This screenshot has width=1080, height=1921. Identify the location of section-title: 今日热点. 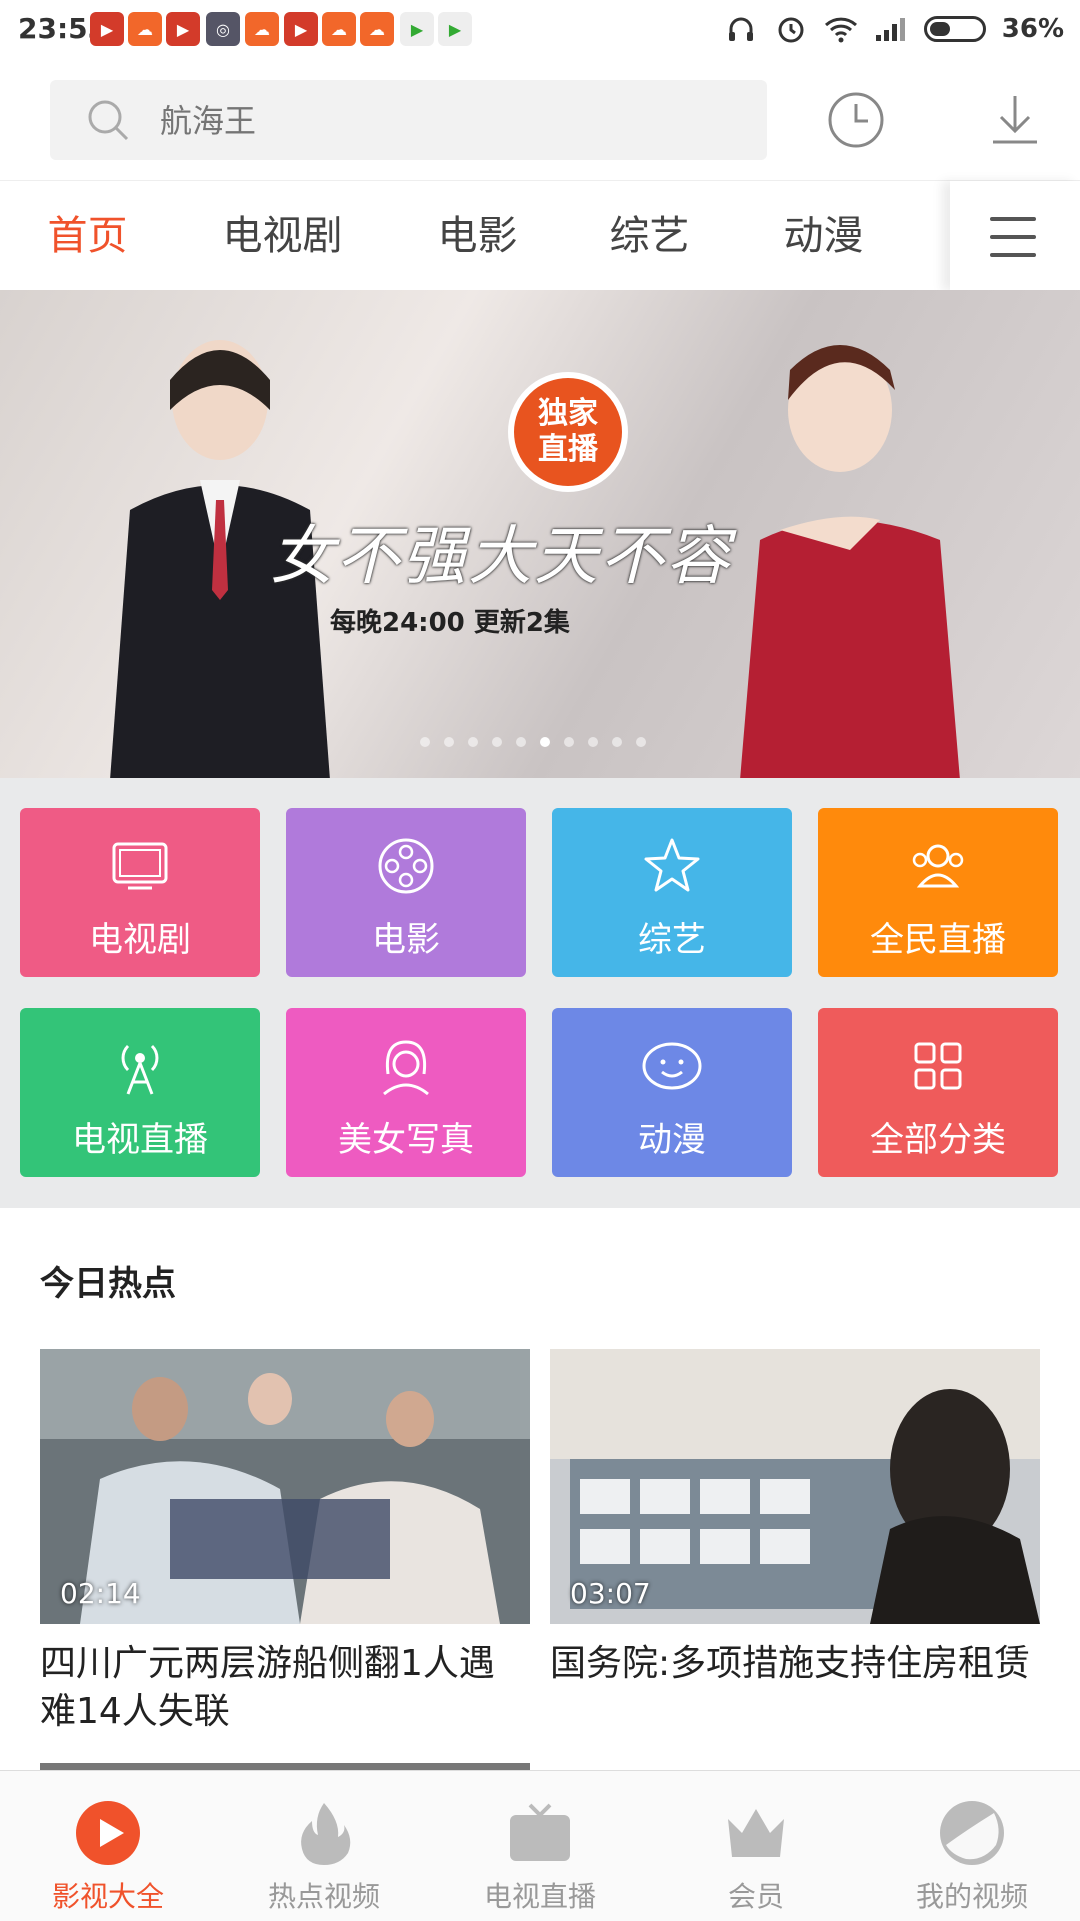
(108, 1284).